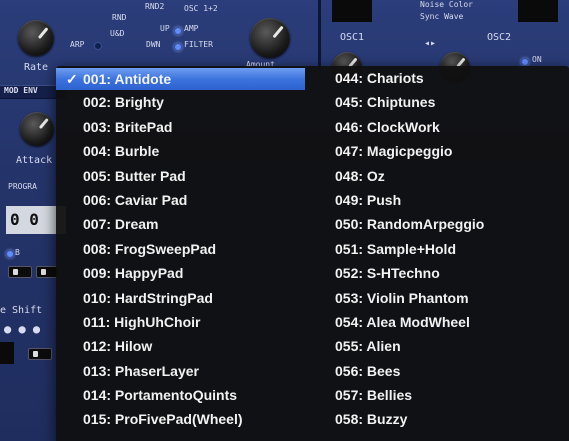 This screenshot has height=441, width=569. I want to click on menu-item-left-10: 010: HardStringPad, so click(180, 298).